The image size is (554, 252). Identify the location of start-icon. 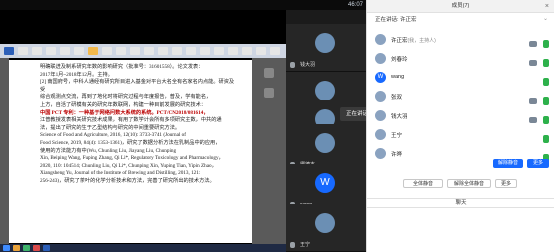
(6, 248).